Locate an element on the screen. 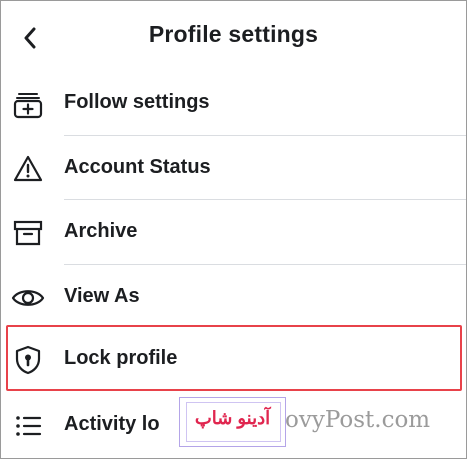 The image size is (467, 459). warning-triangle-icon is located at coordinates (28, 169).